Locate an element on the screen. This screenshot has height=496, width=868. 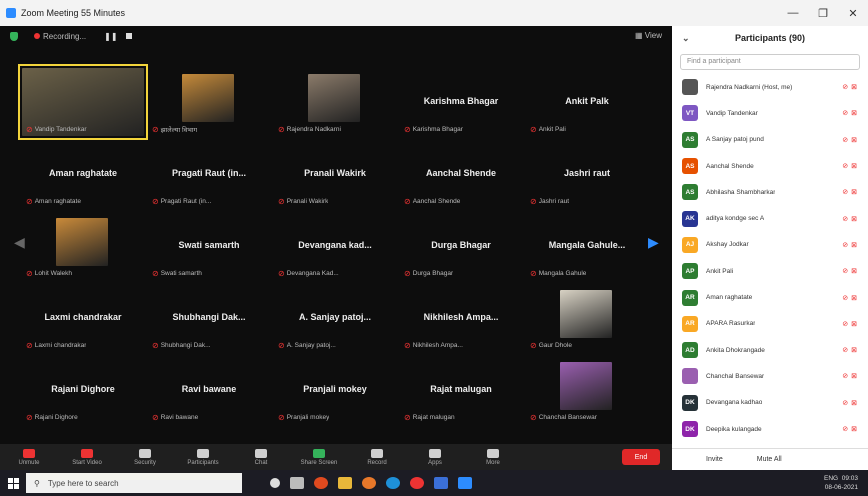
zoom-taskbar-icon is located at coordinates (465, 483).